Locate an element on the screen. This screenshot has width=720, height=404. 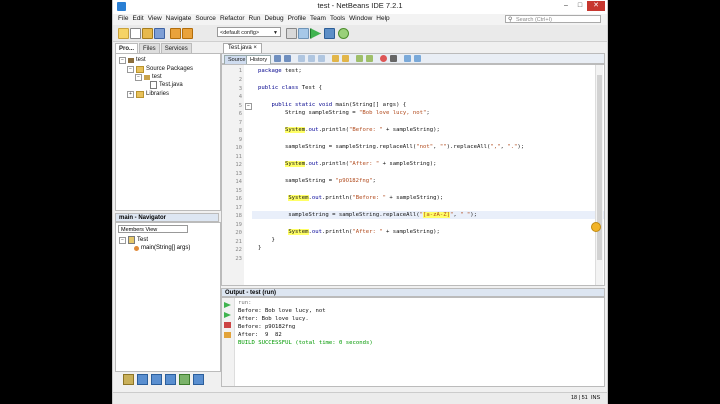
config-value: <default config> is located at coordinates (240, 33).